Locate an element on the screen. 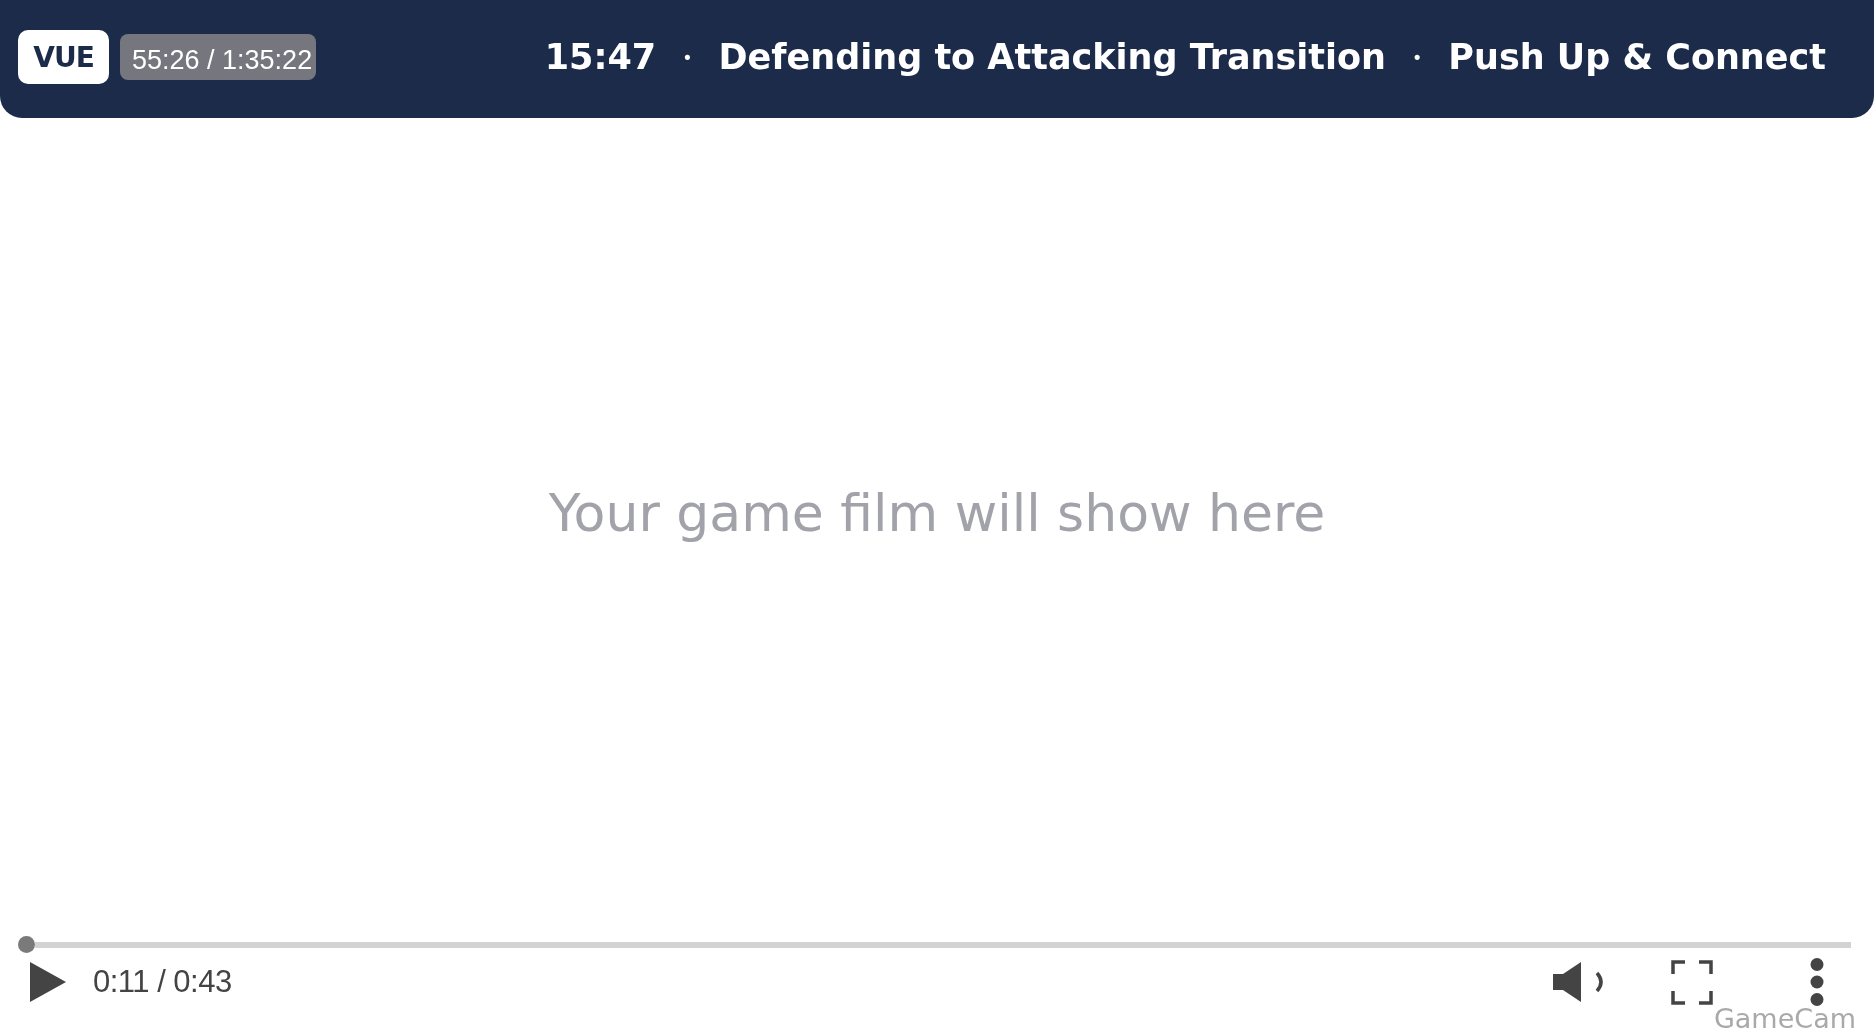 This screenshot has width=1874, height=1032. more-options-button is located at coordinates (1817, 982).